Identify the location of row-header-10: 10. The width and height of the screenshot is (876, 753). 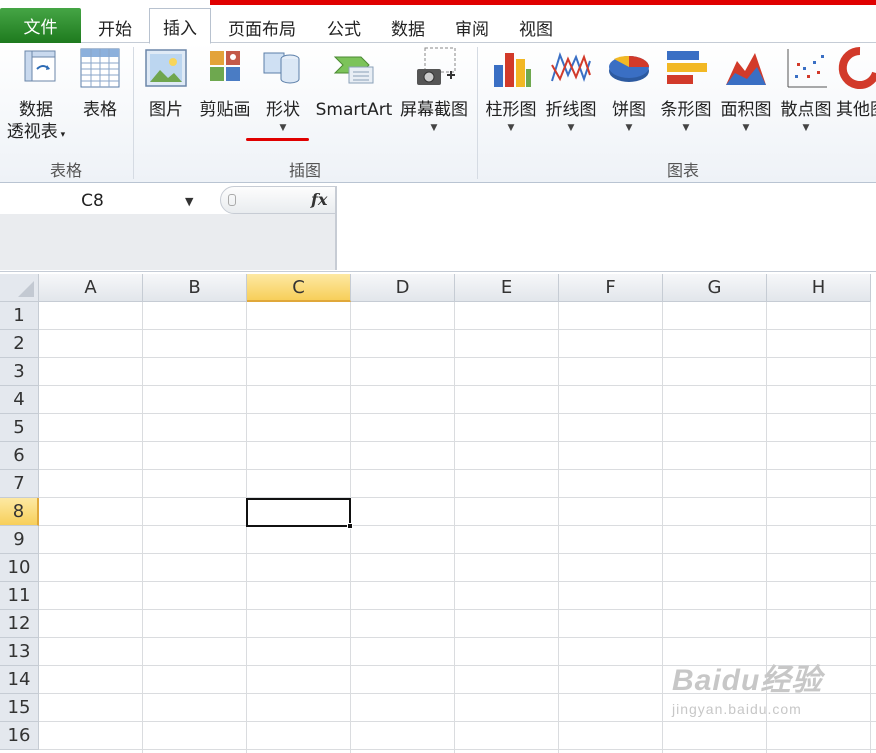
(19, 568).